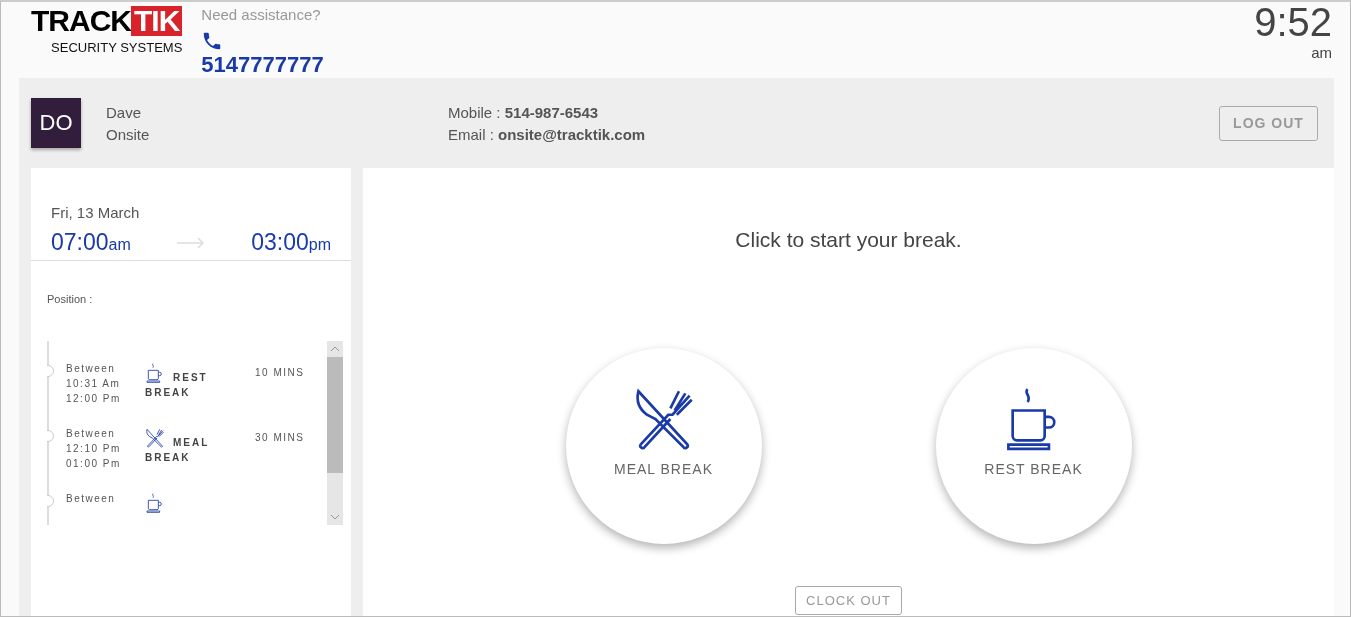  What do you see at coordinates (128, 134) in the screenshot?
I see `last-name: Onsite` at bounding box center [128, 134].